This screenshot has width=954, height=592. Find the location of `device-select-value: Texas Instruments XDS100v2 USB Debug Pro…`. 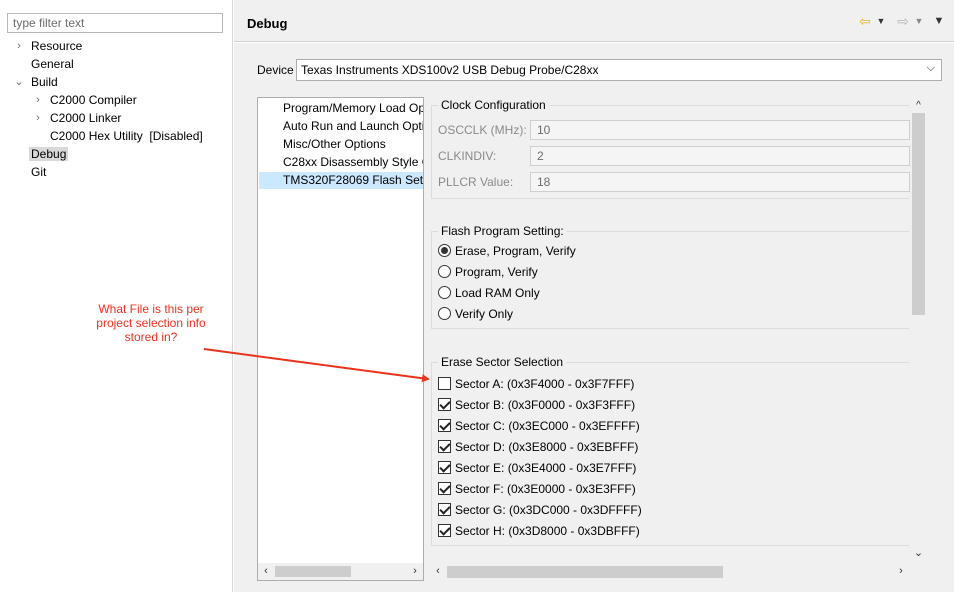

device-select-value: Texas Instruments XDS100v2 USB Debug Pro… is located at coordinates (450, 70).